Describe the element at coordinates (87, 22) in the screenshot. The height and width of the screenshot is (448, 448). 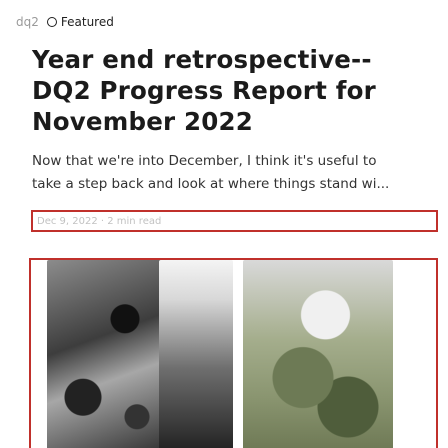
I see `featured-label: Featured` at that location.